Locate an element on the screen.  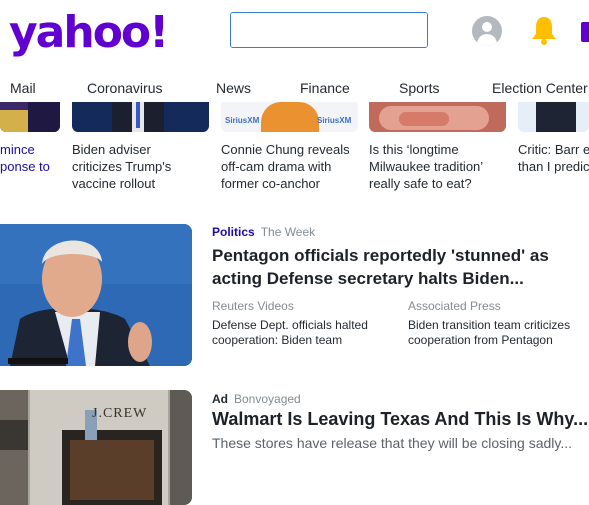
biden-photo is located at coordinates (96, 295).